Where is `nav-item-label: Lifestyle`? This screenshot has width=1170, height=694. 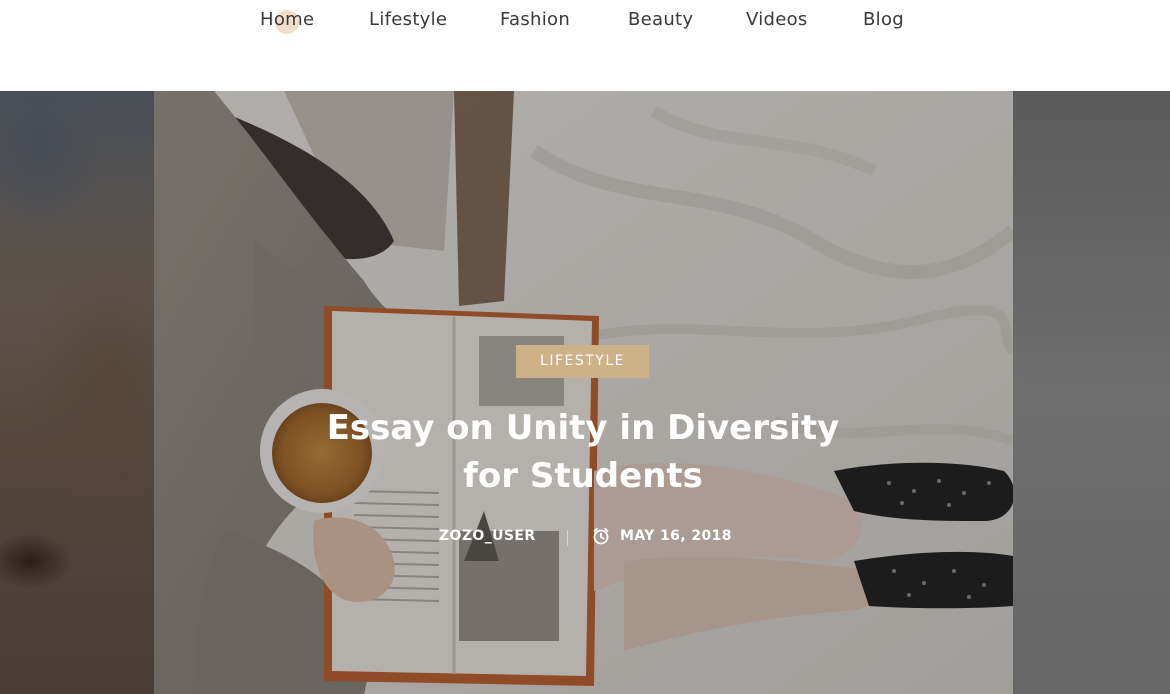 nav-item-label: Lifestyle is located at coordinates (408, 19).